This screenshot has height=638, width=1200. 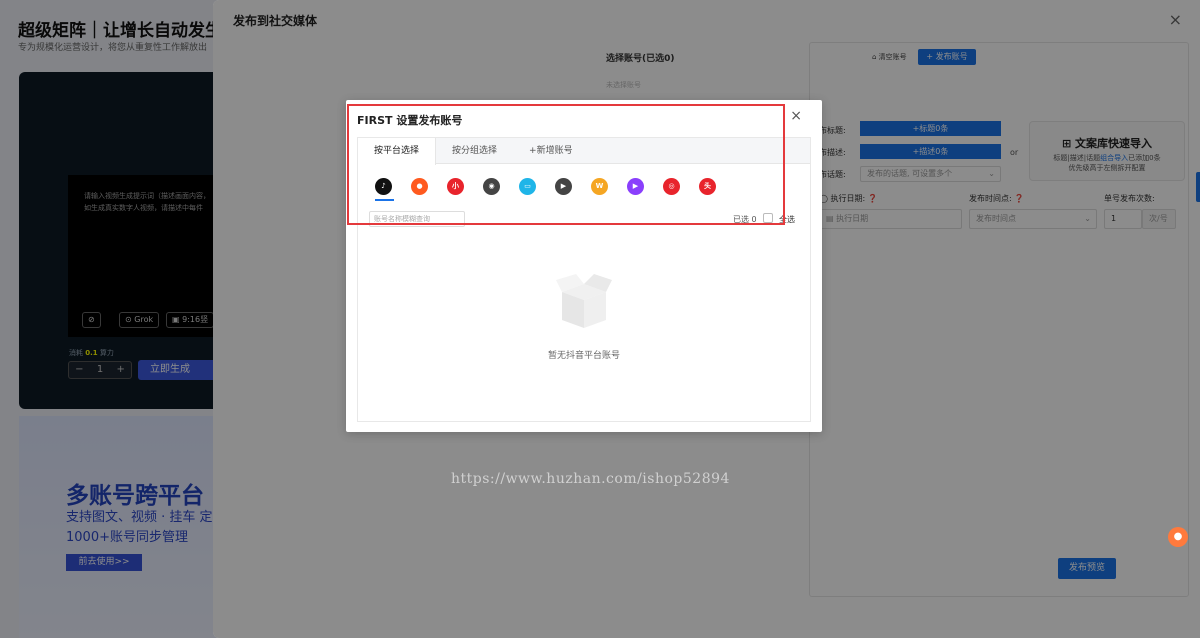 I want to click on empty-box-icon, so click(x=584, y=301).